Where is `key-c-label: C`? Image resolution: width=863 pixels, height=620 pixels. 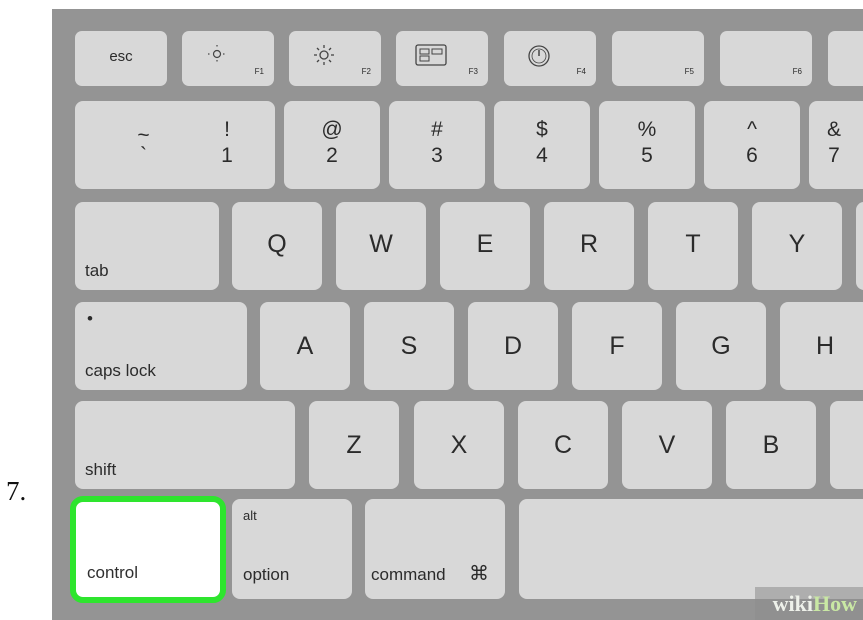 key-c-label: C is located at coordinates (563, 445).